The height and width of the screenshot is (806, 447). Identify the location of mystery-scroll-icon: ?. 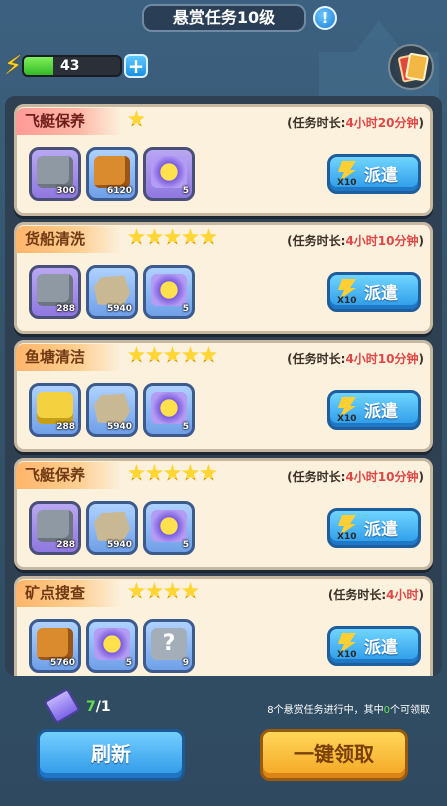
(169, 644).